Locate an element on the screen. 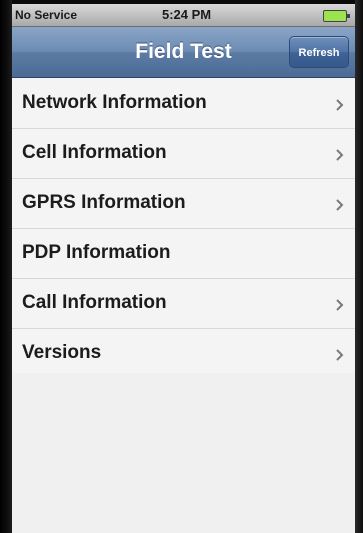 The width and height of the screenshot is (363, 533). status-bar: No Service 5:24 PM is located at coordinates (183, 15).